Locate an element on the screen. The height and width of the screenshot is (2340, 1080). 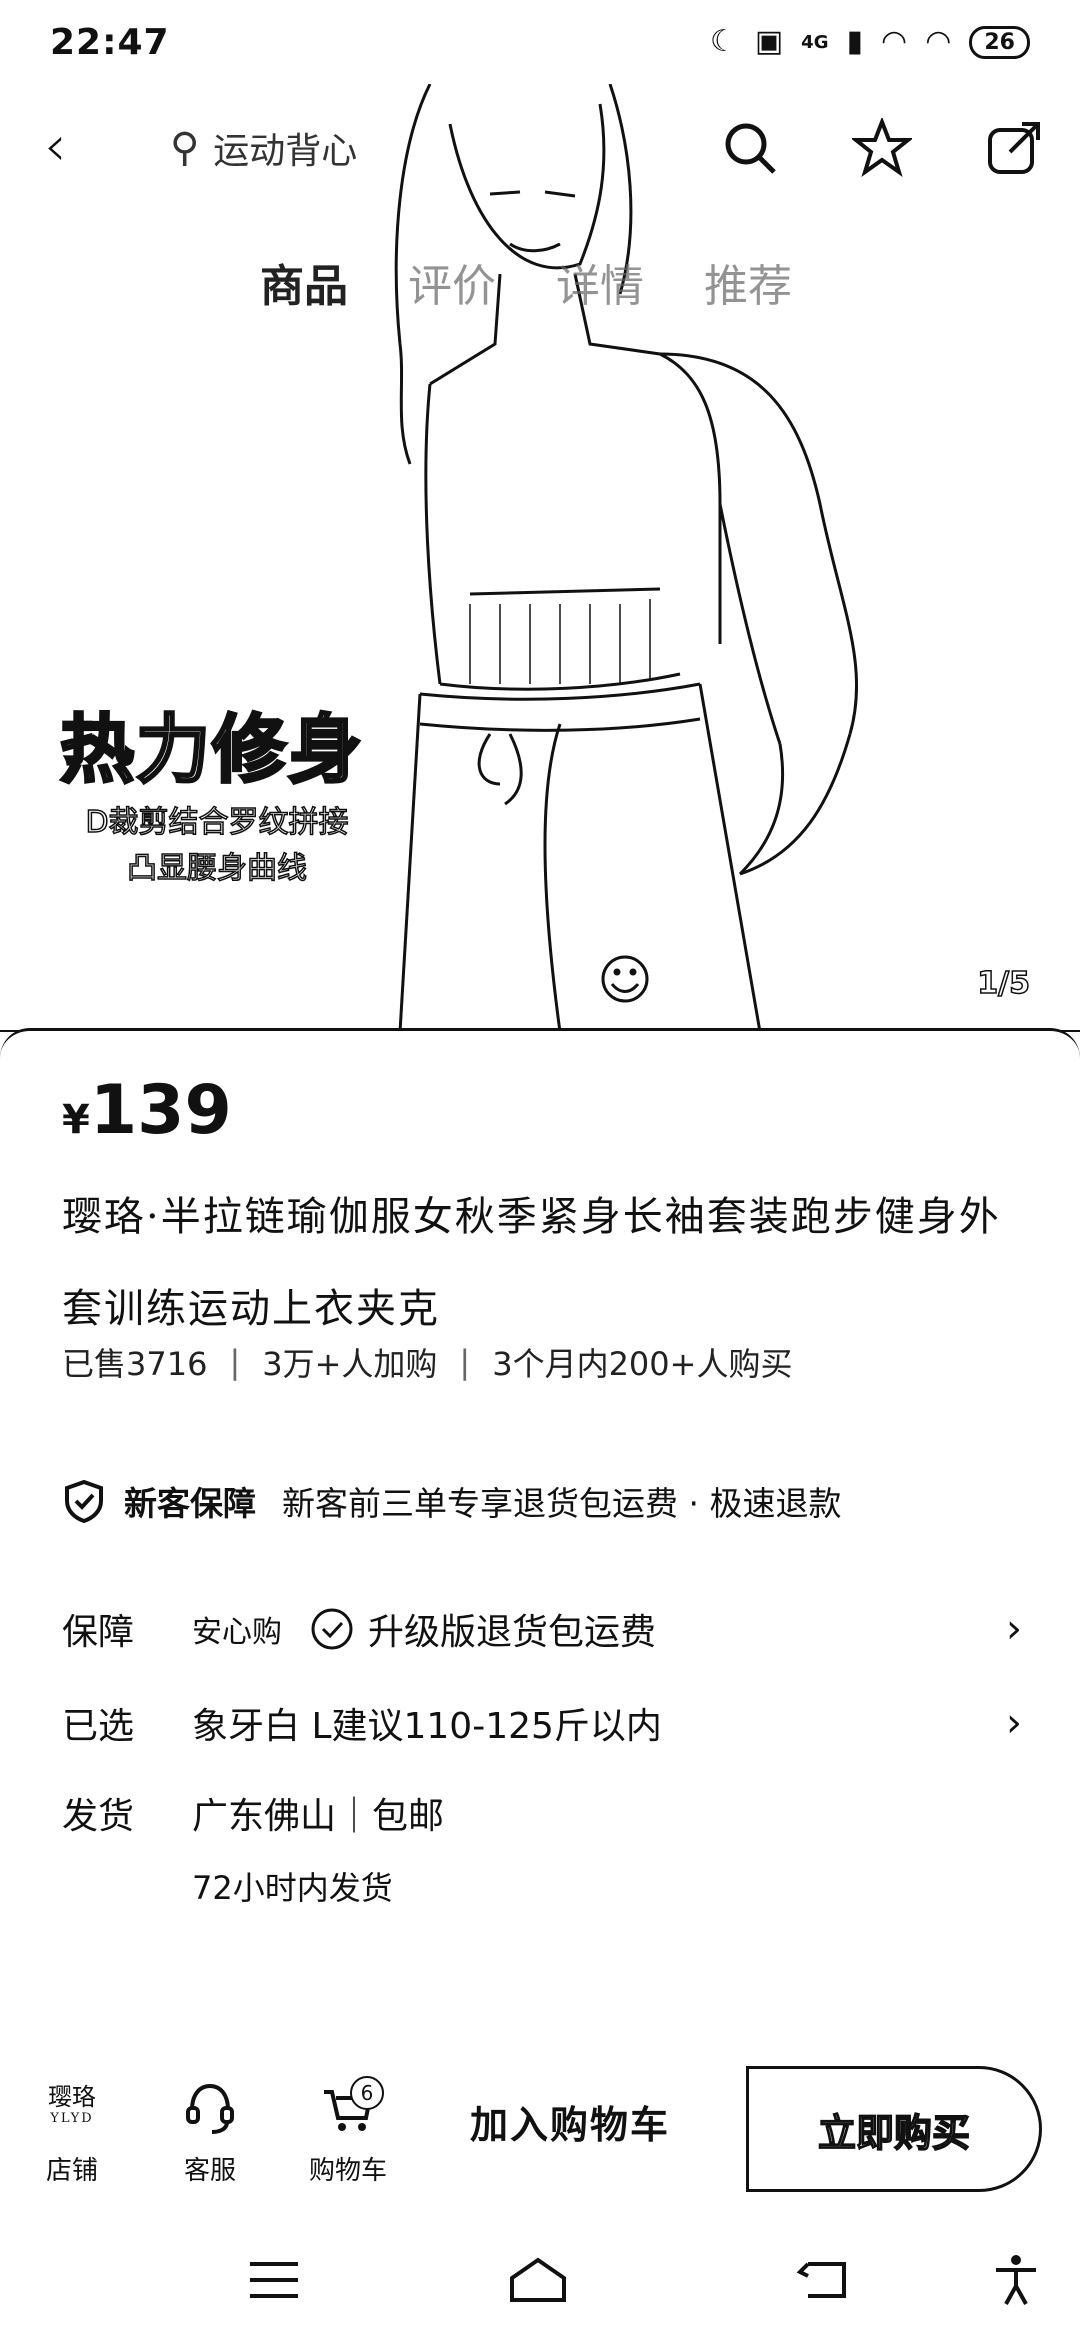
protection-badge: 安心购 is located at coordinates (237, 1632).